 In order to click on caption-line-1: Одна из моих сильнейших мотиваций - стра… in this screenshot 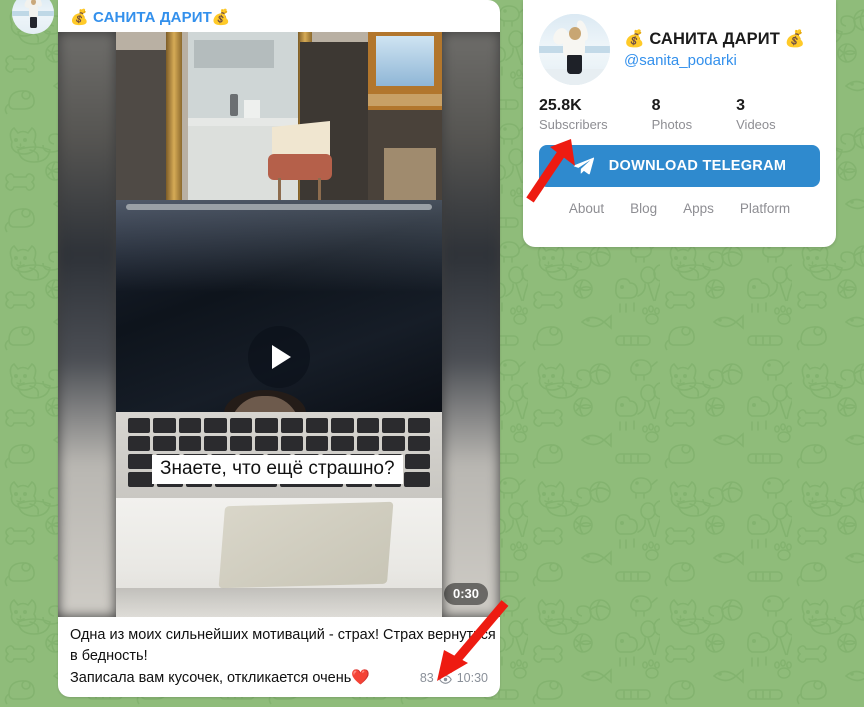, I will do `click(283, 635)`.